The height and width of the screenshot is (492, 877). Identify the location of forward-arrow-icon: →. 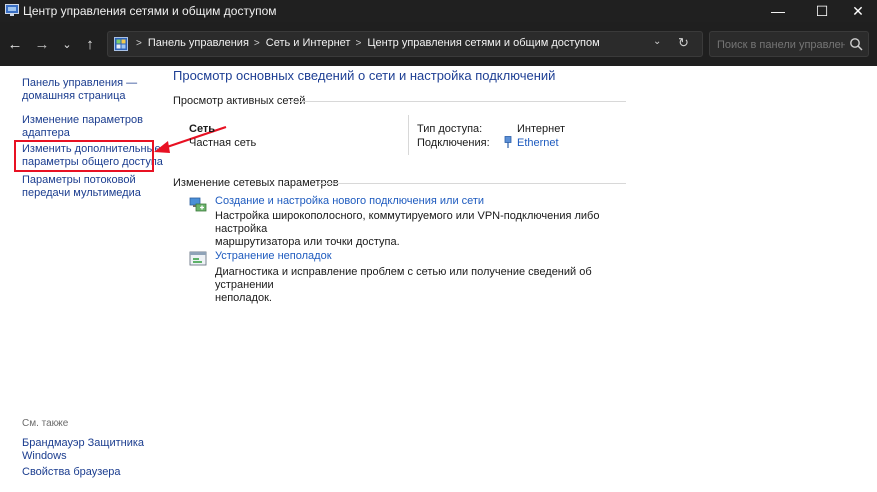
(42, 44).